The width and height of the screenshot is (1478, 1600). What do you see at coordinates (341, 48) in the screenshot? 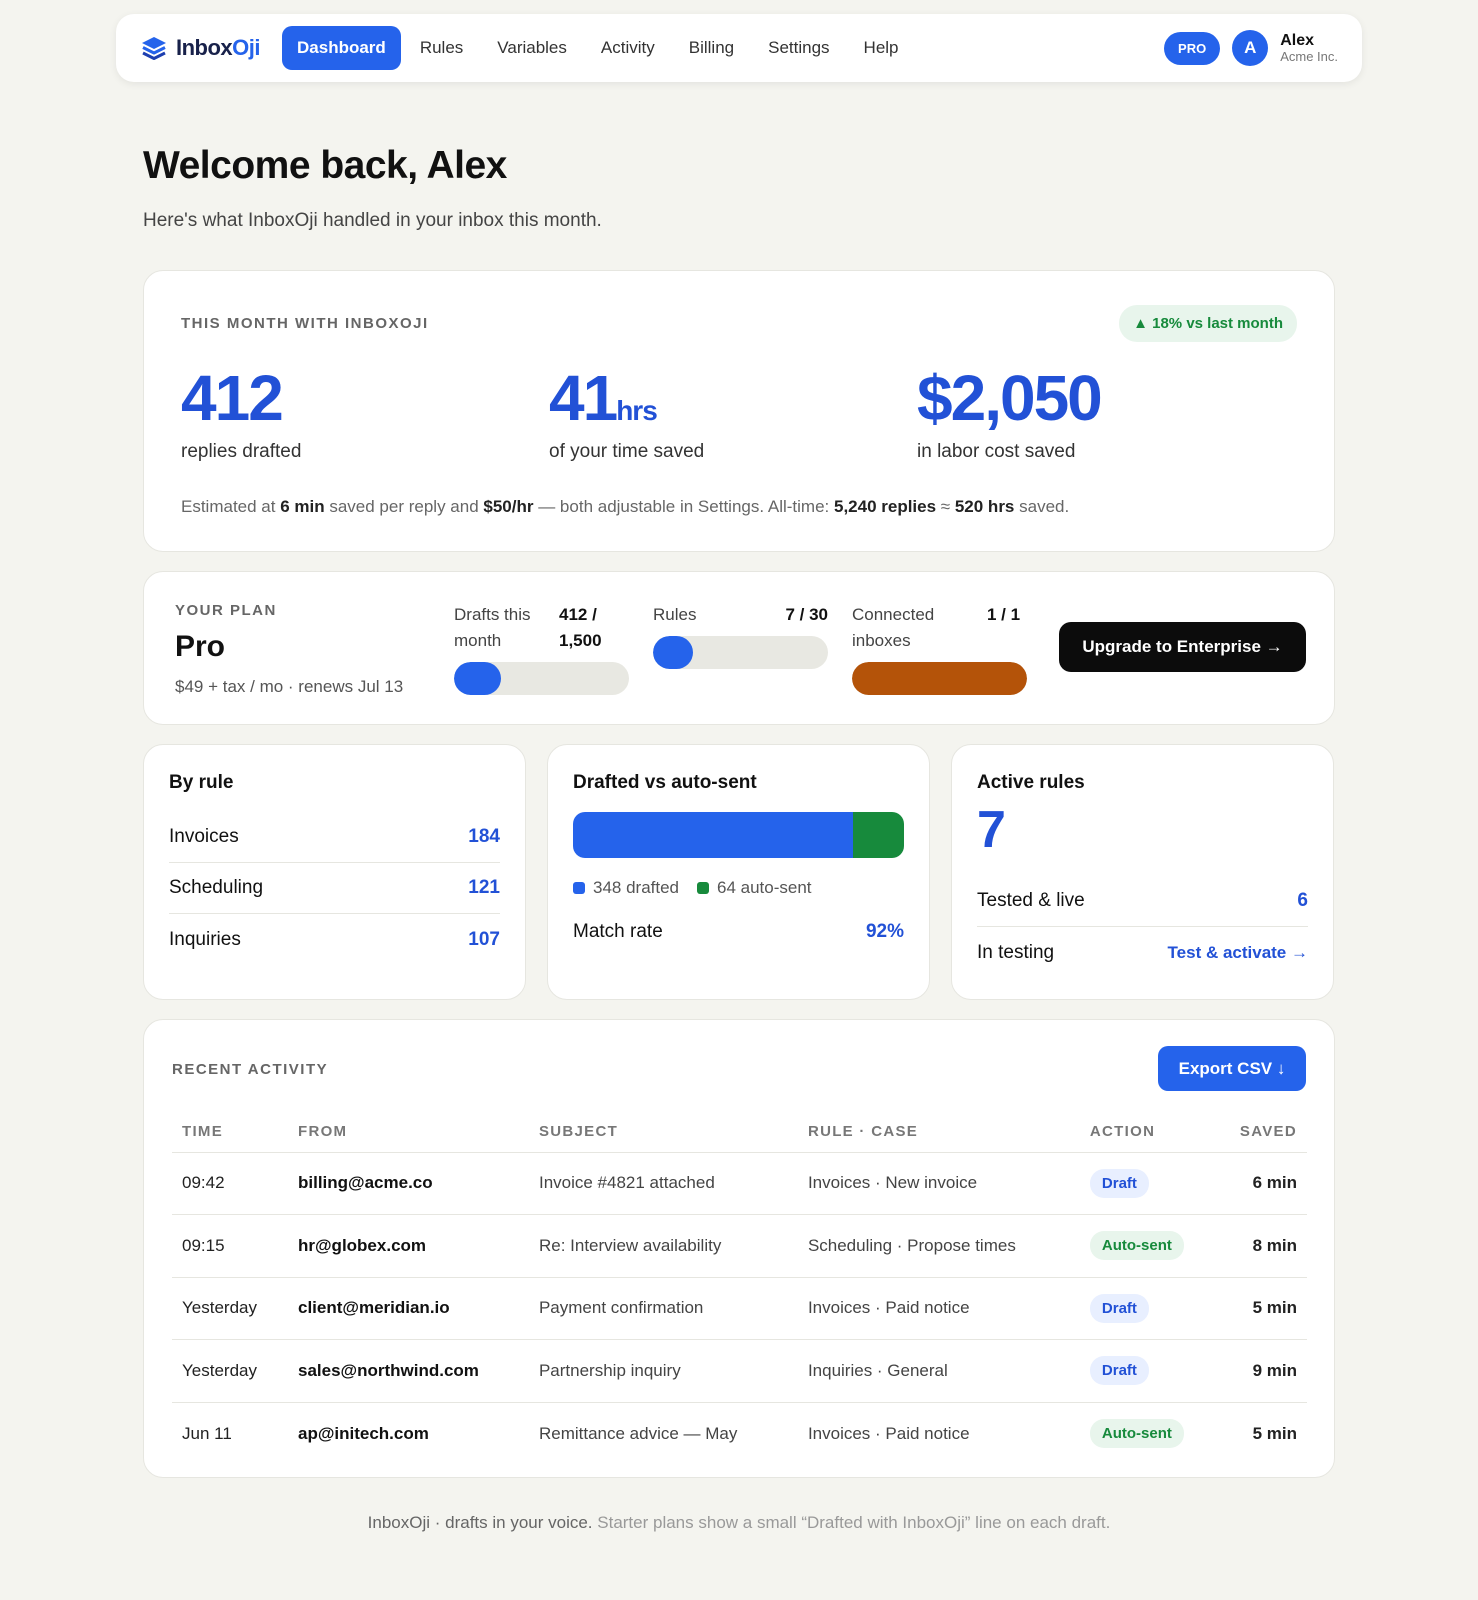
I see `nav-dashboard: Dashboard` at bounding box center [341, 48].